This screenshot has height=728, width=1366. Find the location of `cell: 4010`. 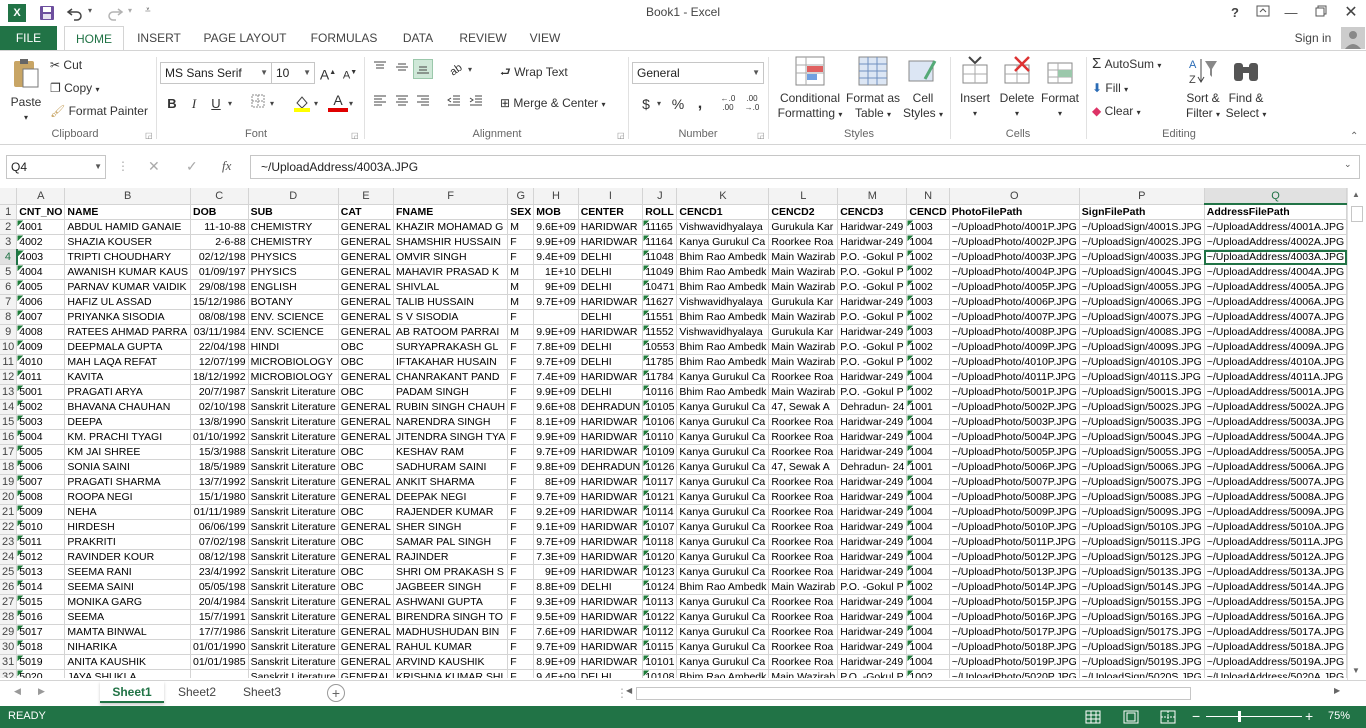

cell: 4010 is located at coordinates (41, 362).